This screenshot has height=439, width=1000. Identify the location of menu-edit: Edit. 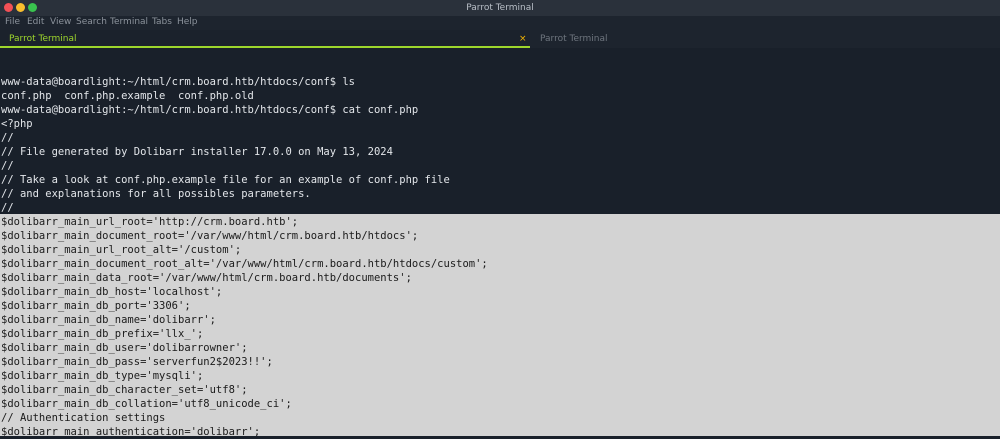
(35, 22).